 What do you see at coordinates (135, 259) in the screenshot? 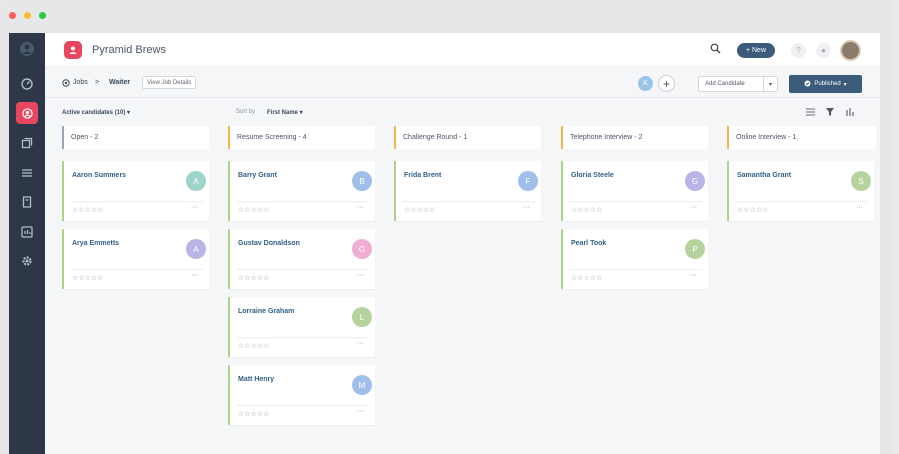
I see `candidate-card: Arya Emmetts A ☆☆☆☆☆ ···` at bounding box center [135, 259].